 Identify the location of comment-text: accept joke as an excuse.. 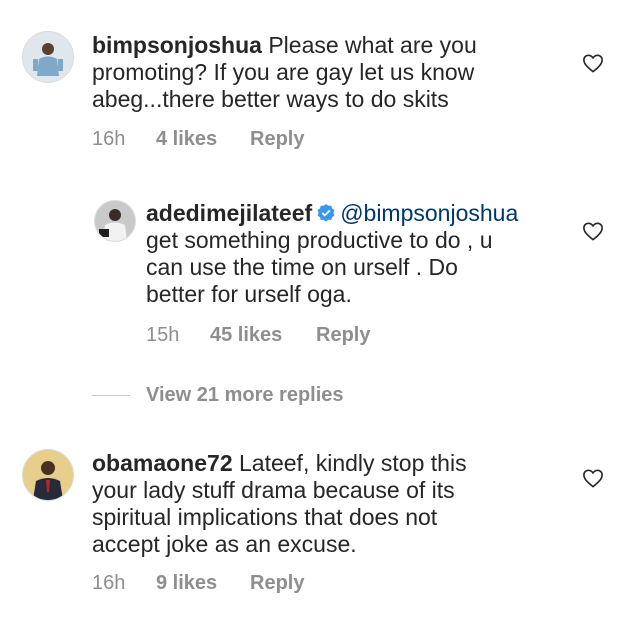
(224, 544).